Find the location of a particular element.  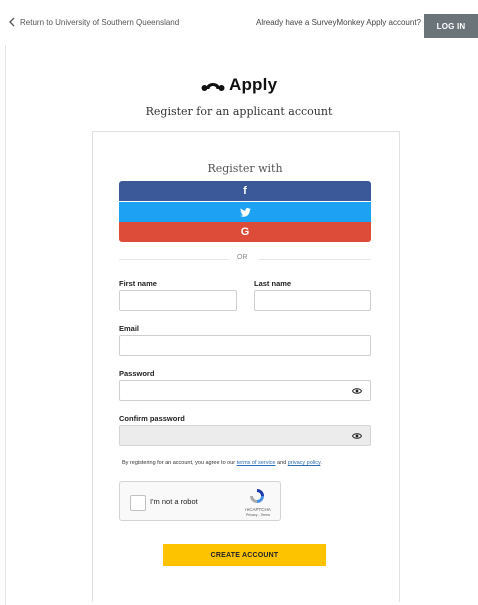

confirm-password-input is located at coordinates (245, 435).